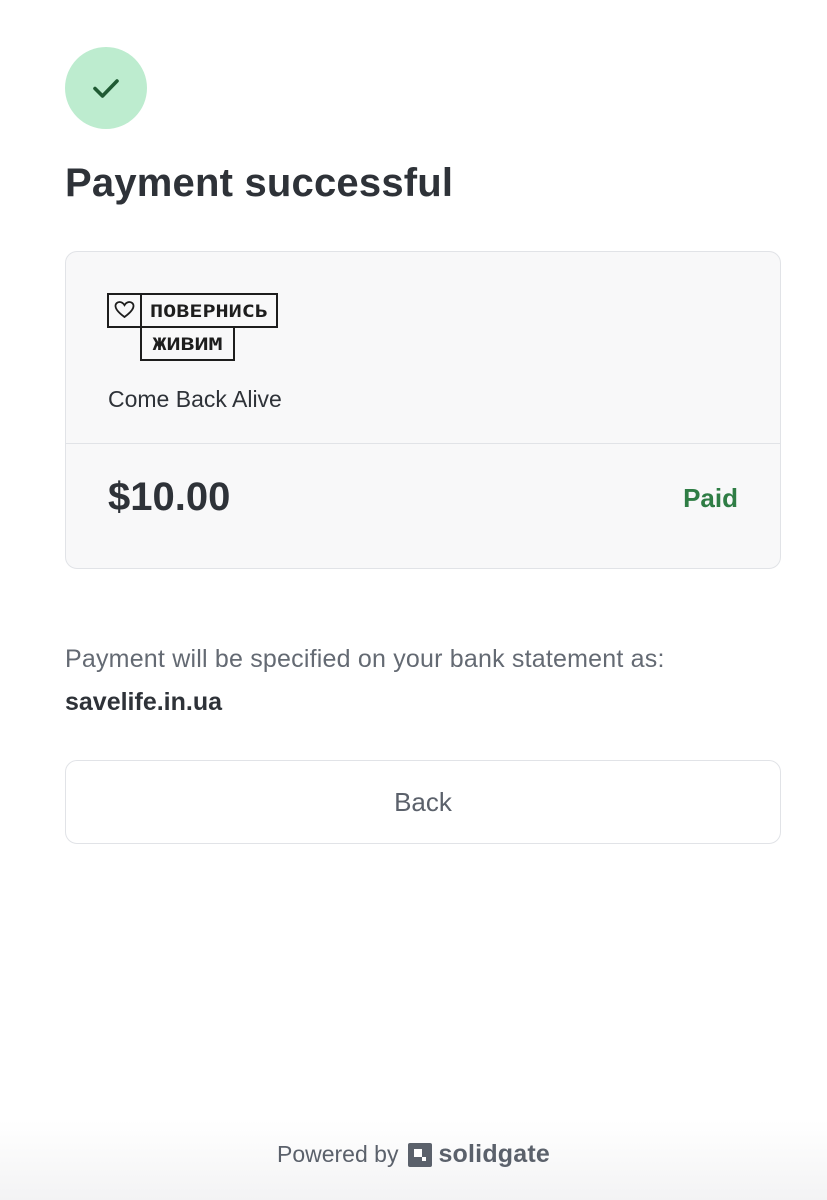 This screenshot has width=827, height=1200. I want to click on merchant-name: Come Back Alive, so click(195, 399).